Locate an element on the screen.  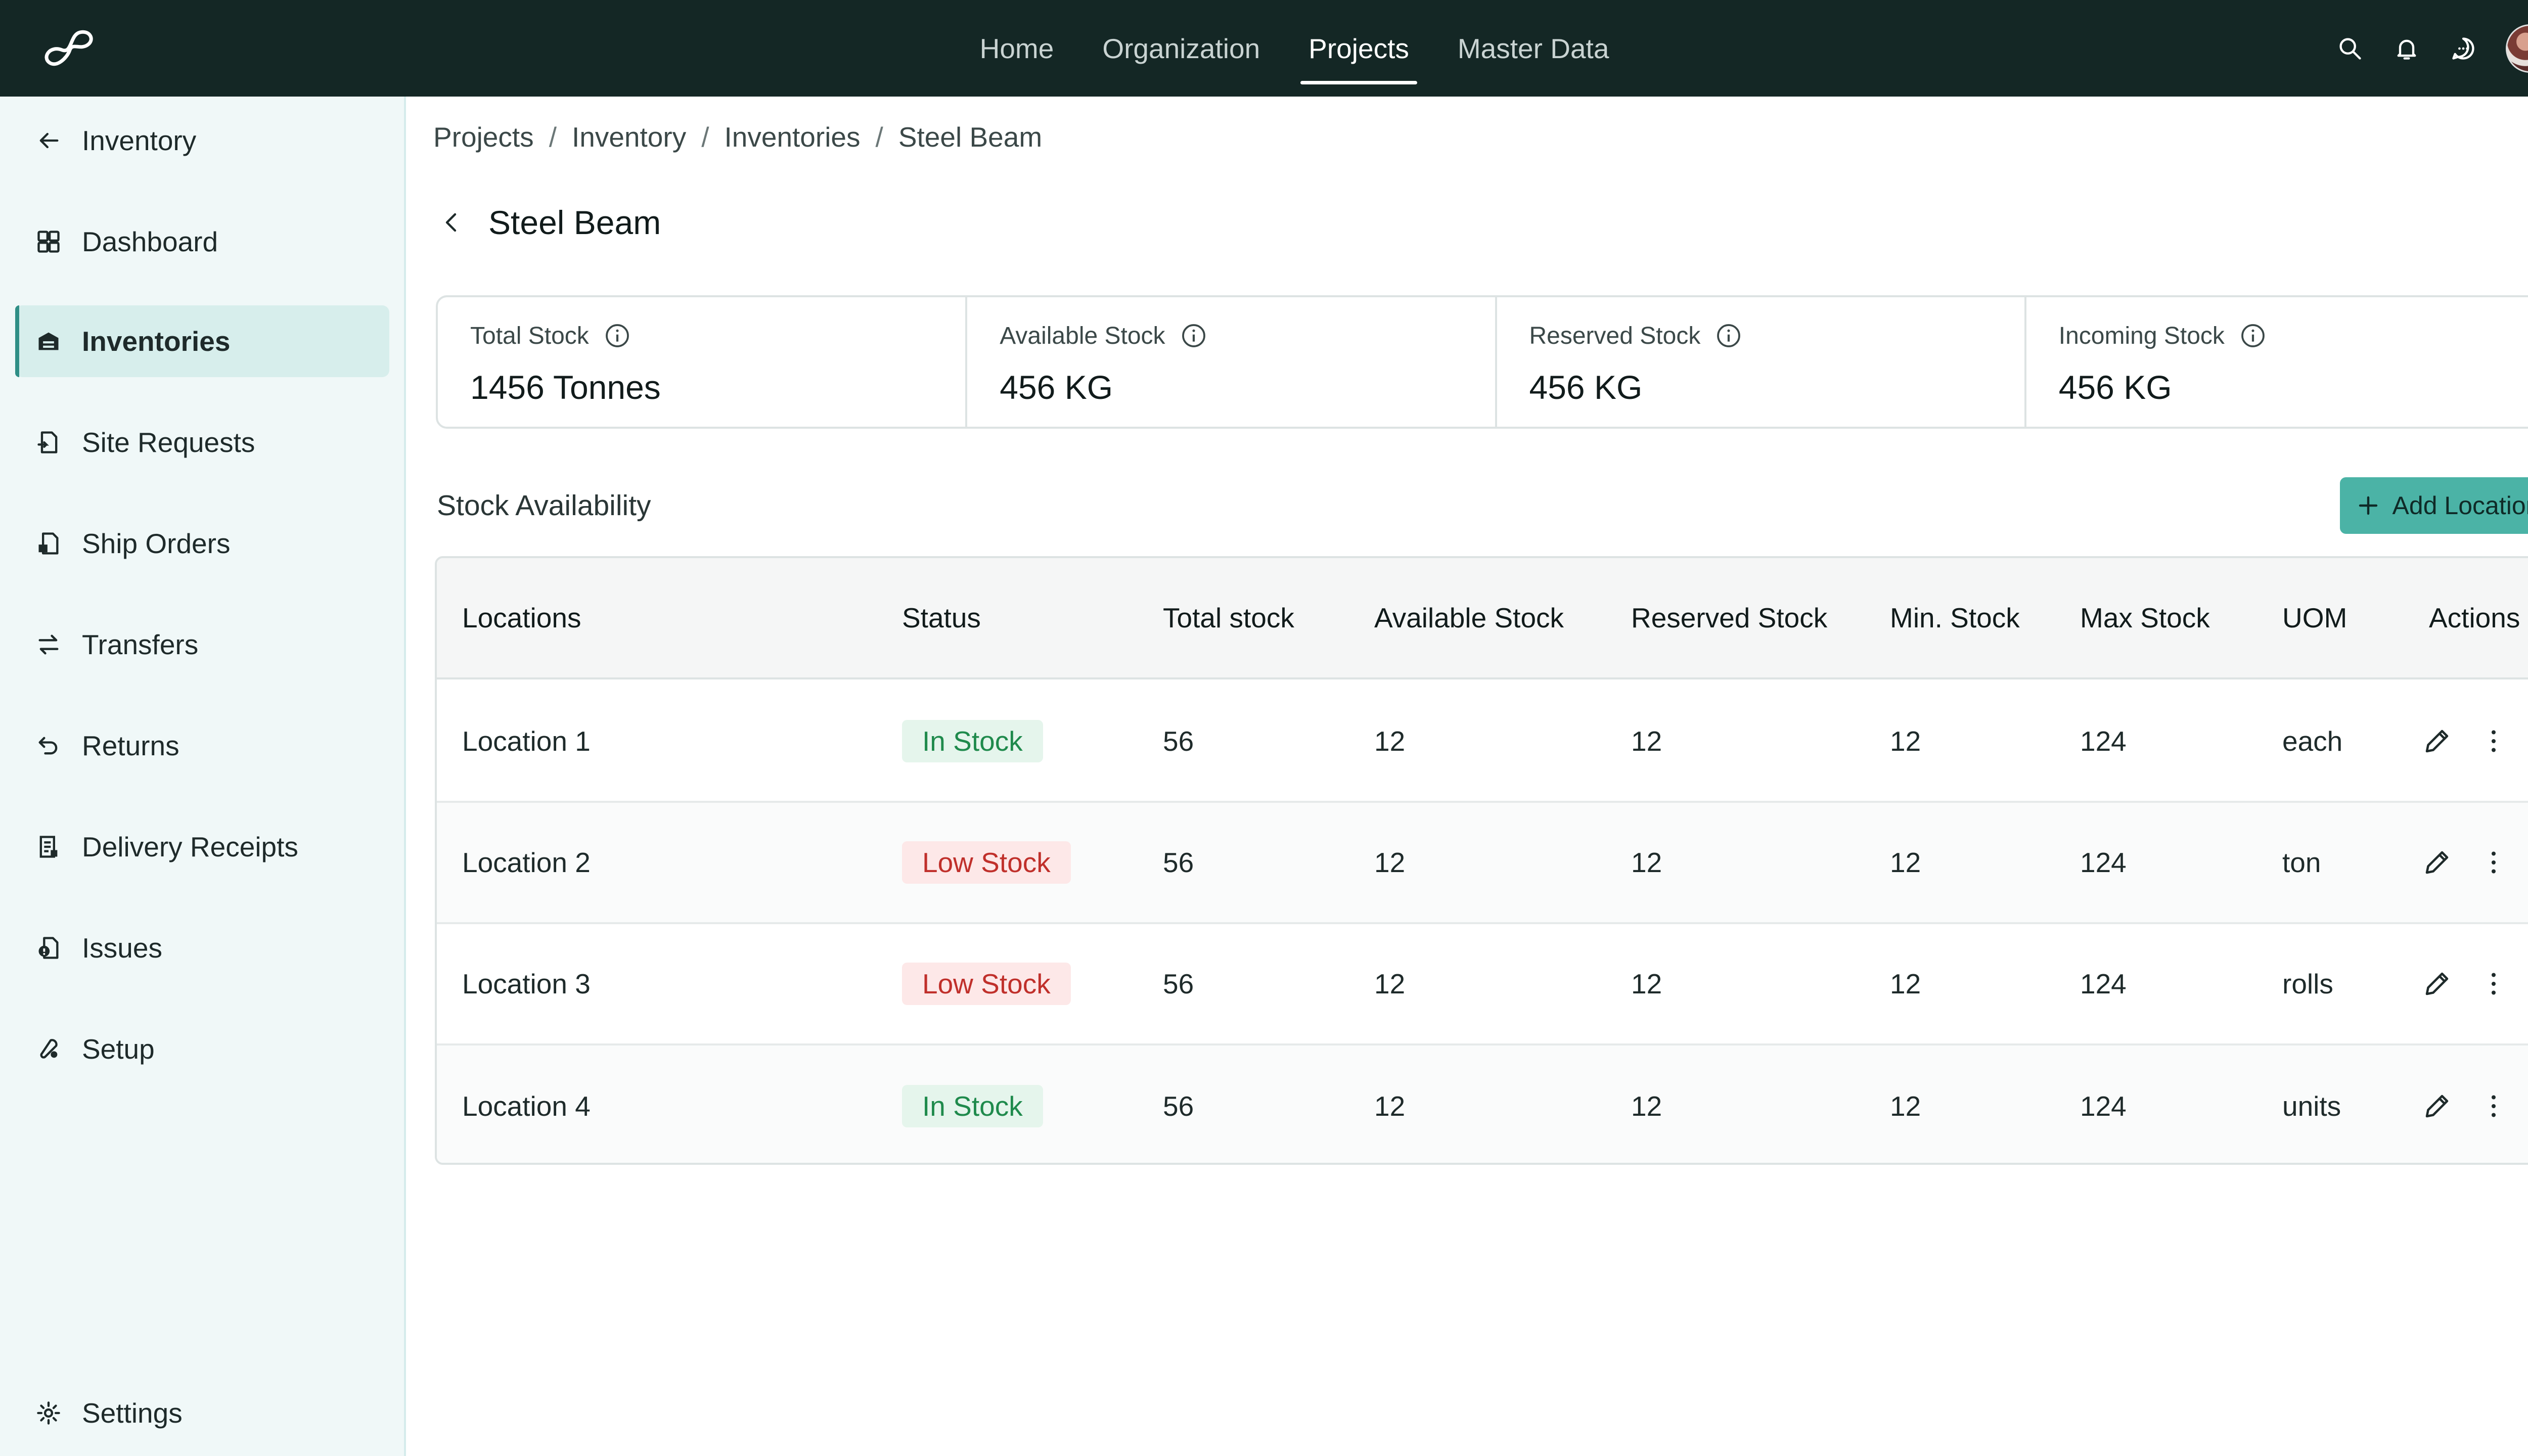
avatar is located at coordinates (2517, 48).